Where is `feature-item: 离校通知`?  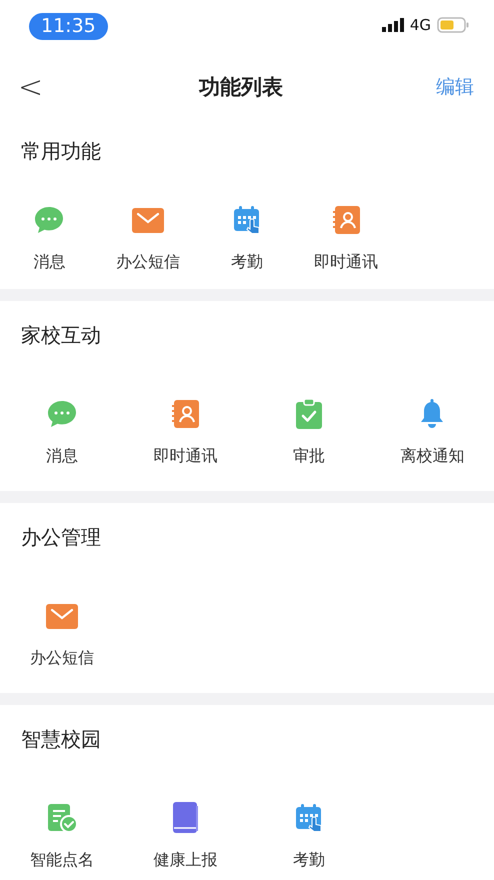 feature-item: 离校通知 is located at coordinates (432, 432).